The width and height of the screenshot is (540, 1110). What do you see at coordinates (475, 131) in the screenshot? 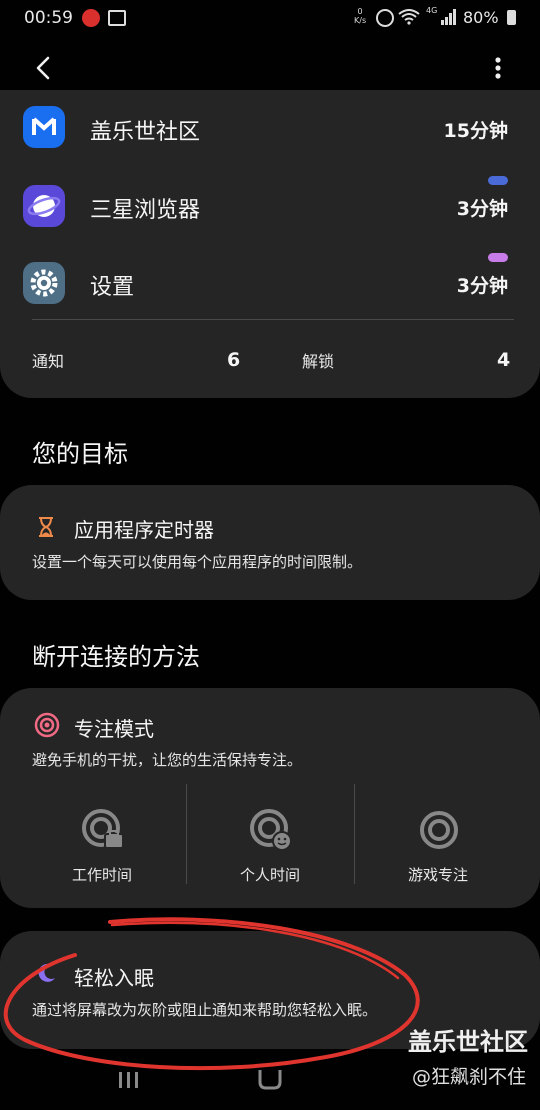
I see `app-usage-time: 15分钟` at bounding box center [475, 131].